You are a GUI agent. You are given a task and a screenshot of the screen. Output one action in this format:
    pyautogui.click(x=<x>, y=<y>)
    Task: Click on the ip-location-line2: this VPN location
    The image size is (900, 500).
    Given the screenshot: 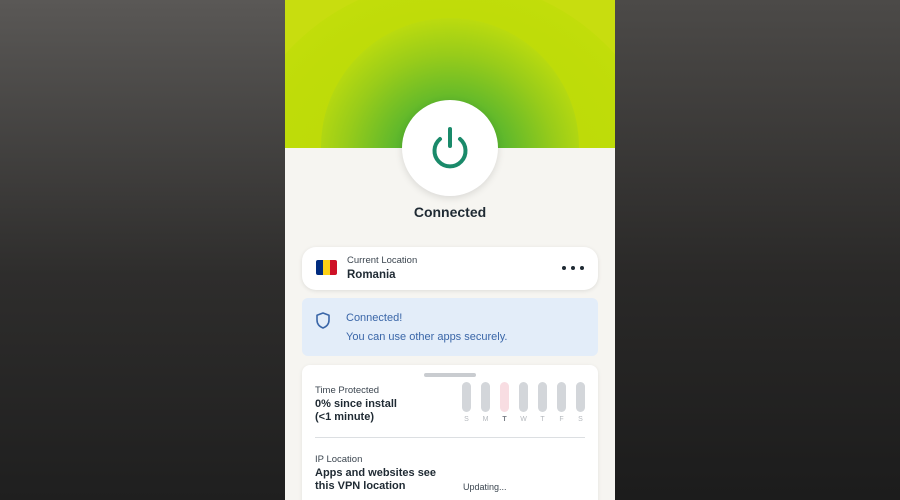 What is the action you would take?
    pyautogui.click(x=360, y=486)
    